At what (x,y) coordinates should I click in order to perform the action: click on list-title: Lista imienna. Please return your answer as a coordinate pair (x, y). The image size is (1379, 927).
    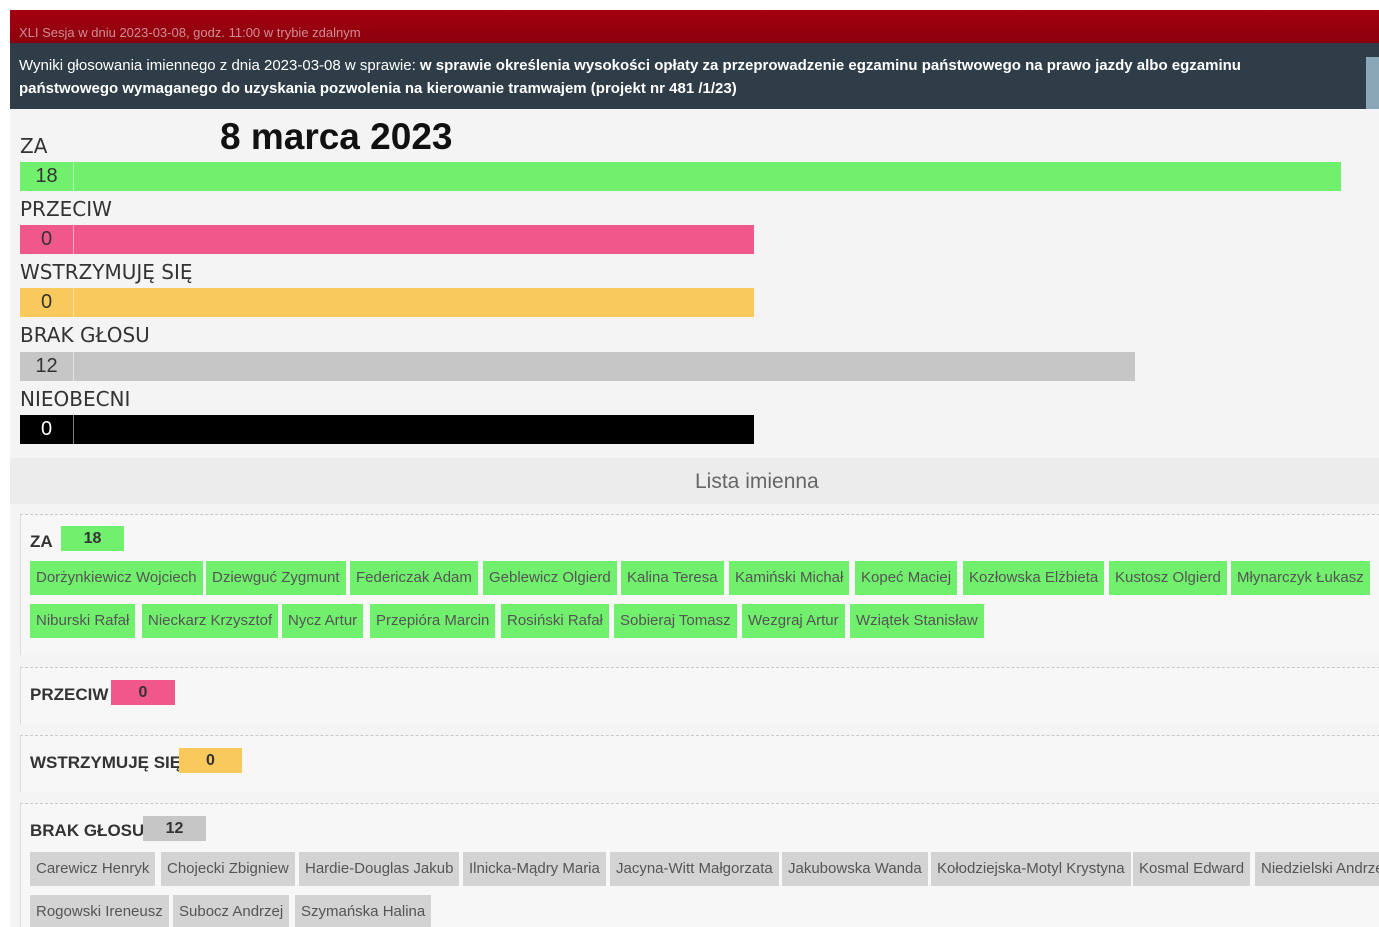
    Looking at the image, I should click on (757, 481).